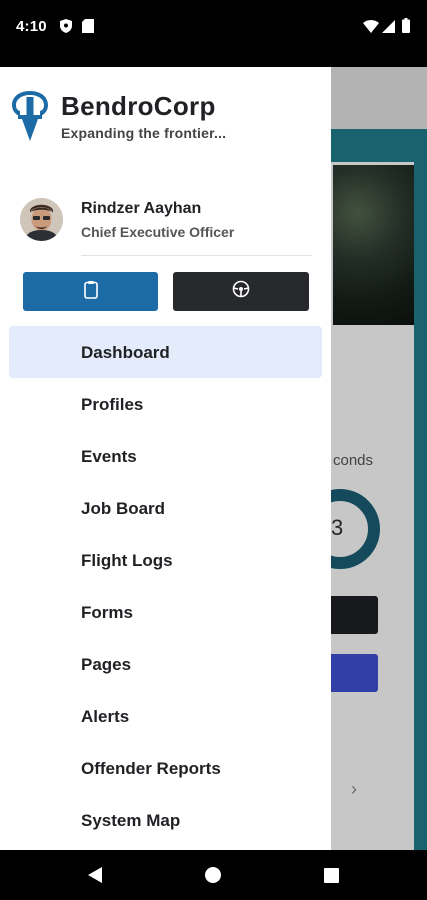 This screenshot has width=427, height=900. Describe the element at coordinates (41, 219) in the screenshot. I see `avatar` at that location.